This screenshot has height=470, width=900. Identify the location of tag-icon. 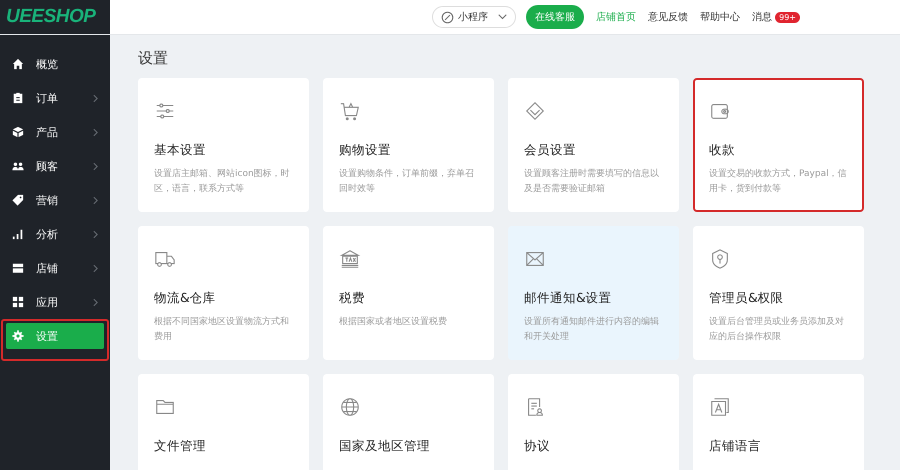
(18, 200).